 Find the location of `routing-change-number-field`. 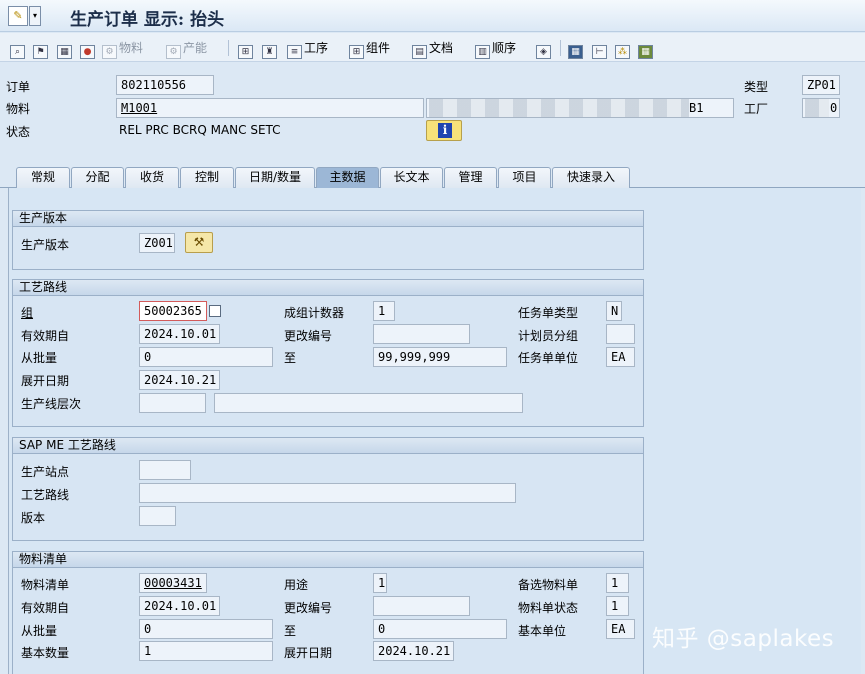

routing-change-number-field is located at coordinates (421, 334).